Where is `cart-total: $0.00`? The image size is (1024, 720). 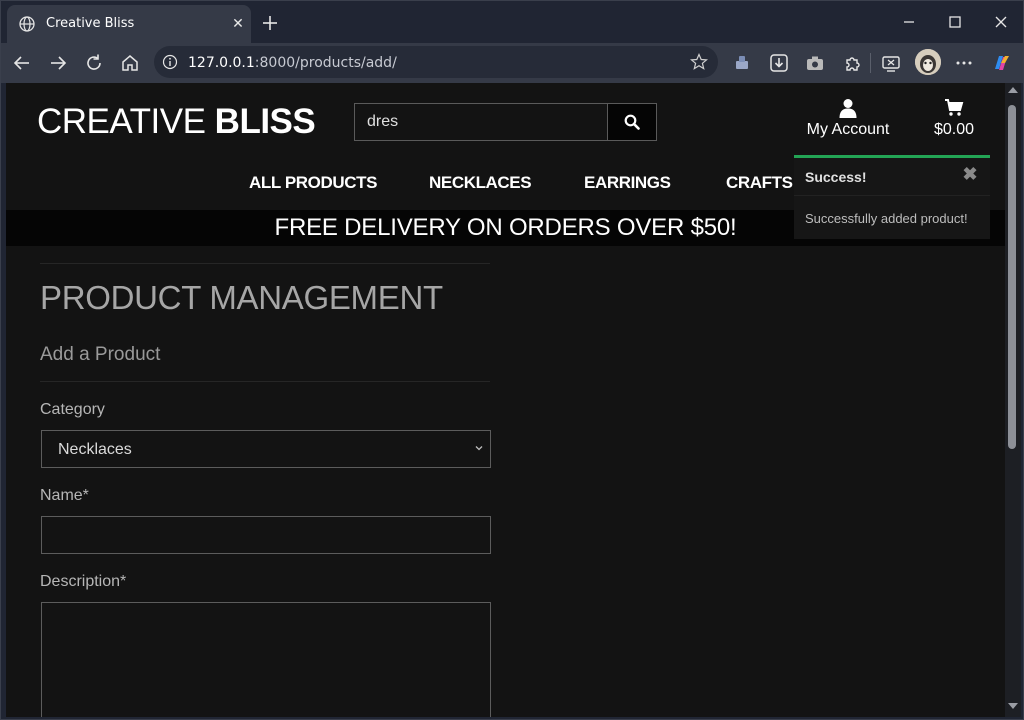 cart-total: $0.00 is located at coordinates (954, 129).